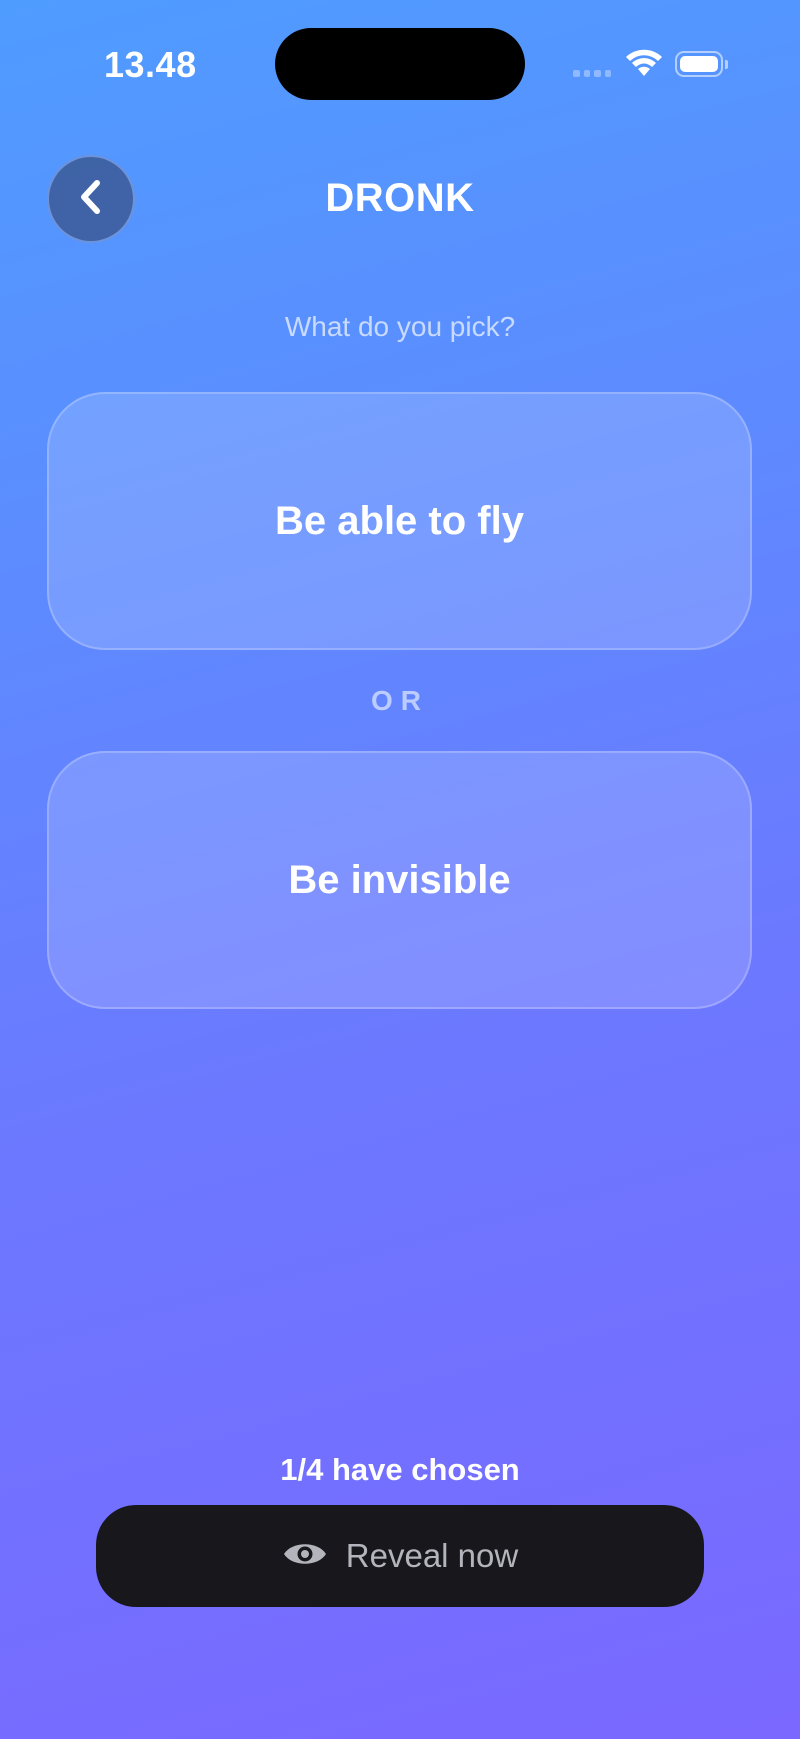  Describe the element at coordinates (644, 65) in the screenshot. I see `wifi-icon` at that location.